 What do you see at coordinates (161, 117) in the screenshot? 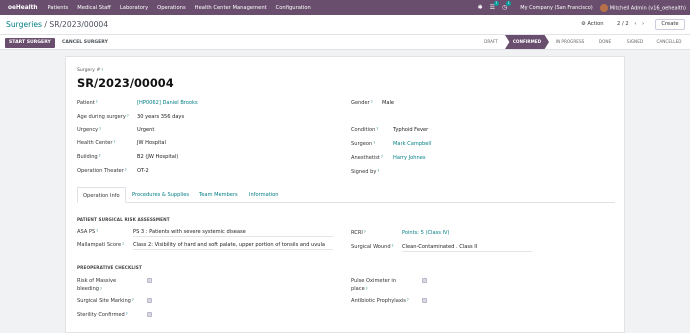
I see `age-field: 30 years 356 days` at bounding box center [161, 117].